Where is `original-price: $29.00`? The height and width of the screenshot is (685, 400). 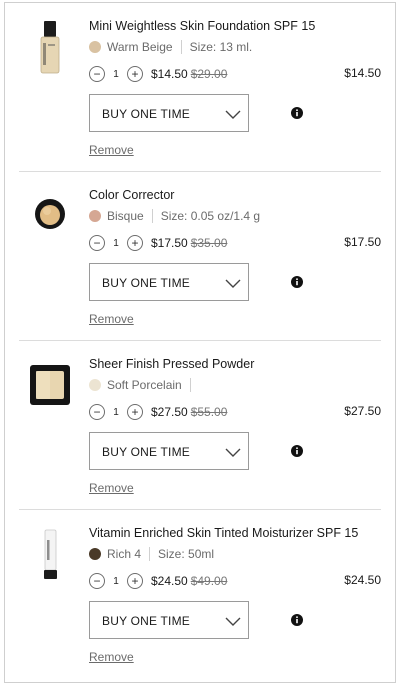 original-price: $29.00 is located at coordinates (209, 74).